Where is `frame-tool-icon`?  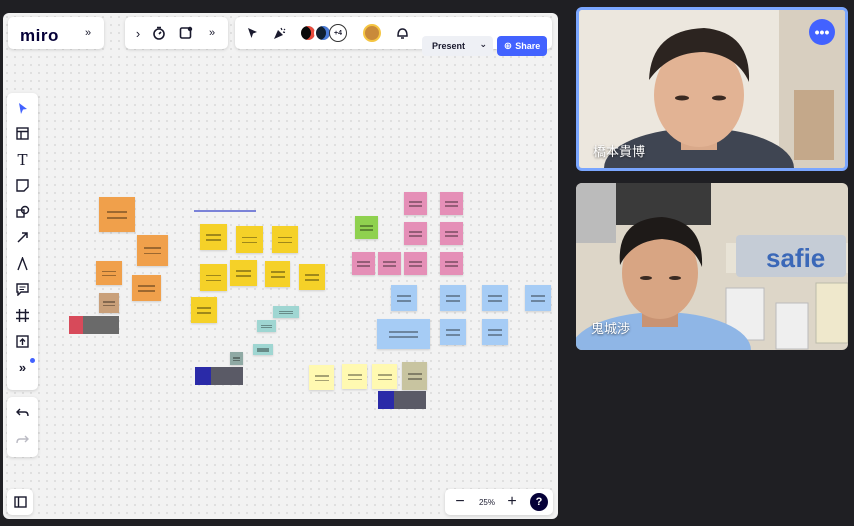
frame-tool-icon is located at coordinates (22, 315).